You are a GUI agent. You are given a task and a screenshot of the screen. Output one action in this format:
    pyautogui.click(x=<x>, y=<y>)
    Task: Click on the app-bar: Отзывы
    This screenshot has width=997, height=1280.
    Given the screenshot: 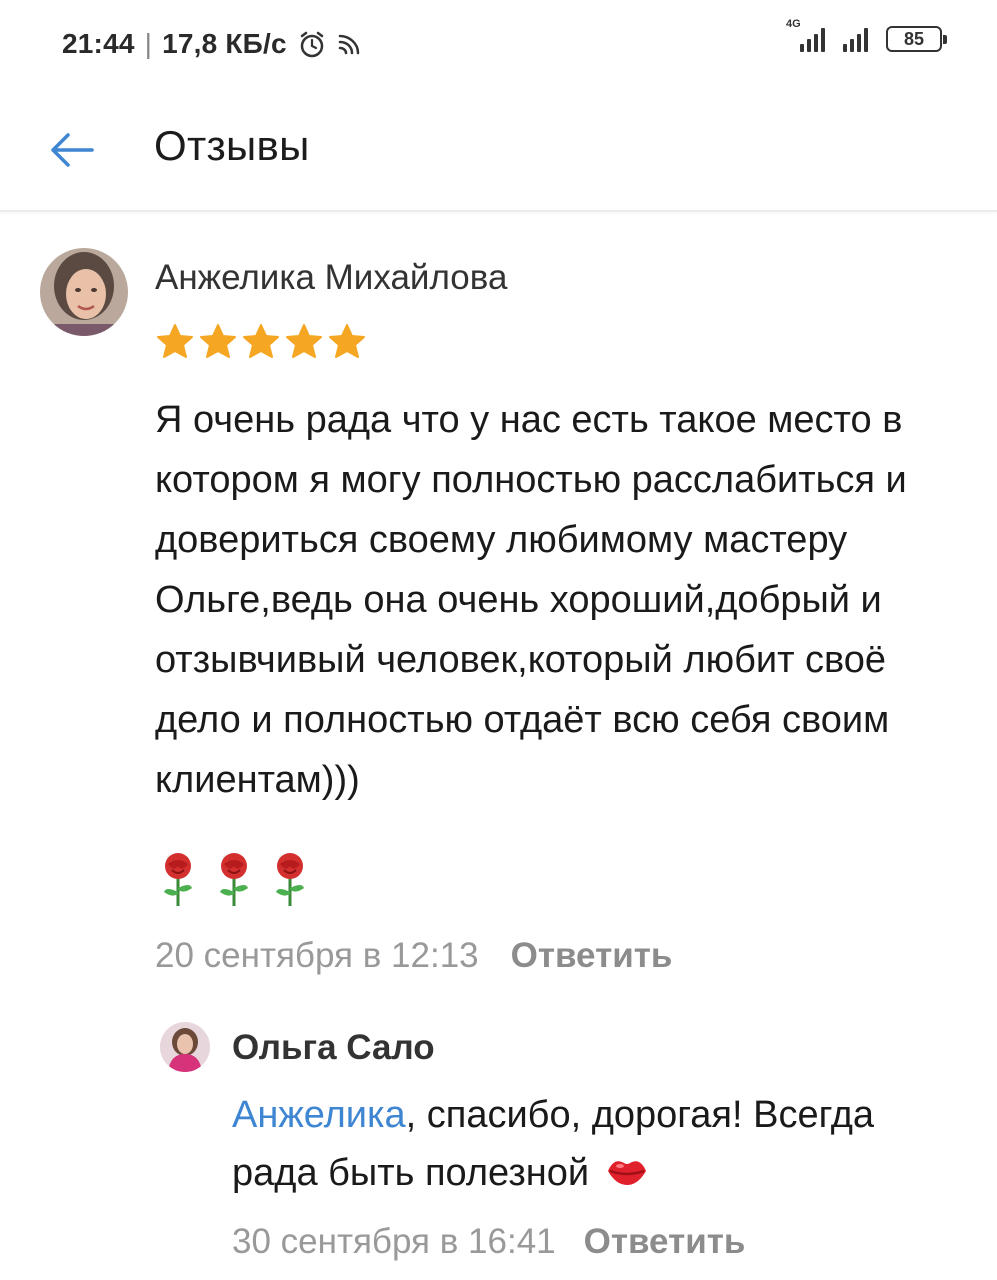 What is the action you would take?
    pyautogui.click(x=498, y=151)
    